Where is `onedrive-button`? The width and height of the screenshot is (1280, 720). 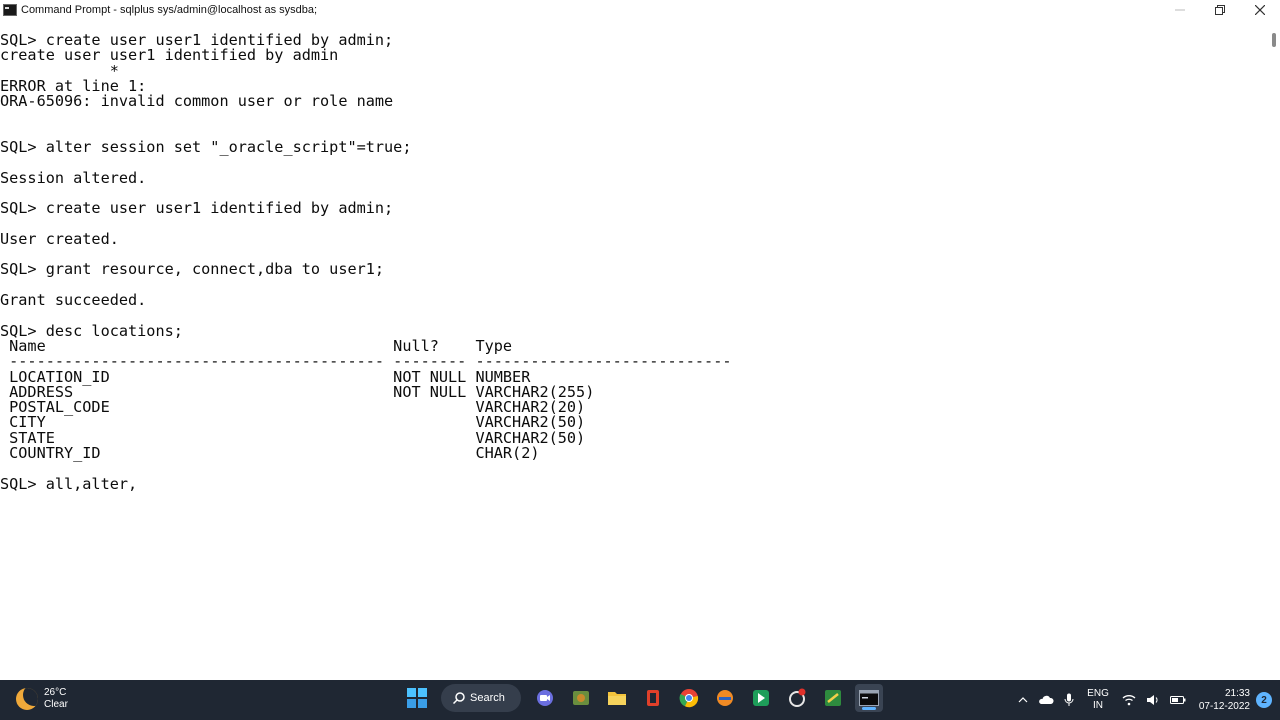
onedrive-button is located at coordinates (1046, 700).